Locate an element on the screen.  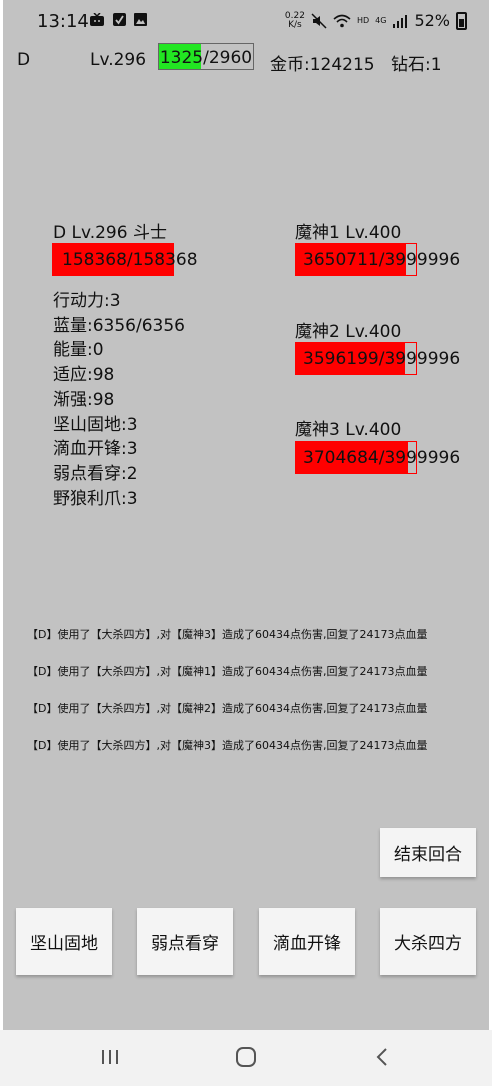
status-bar: 13:14 0.22 K/s HD 4G 52% is located at coordinates (246, 20).